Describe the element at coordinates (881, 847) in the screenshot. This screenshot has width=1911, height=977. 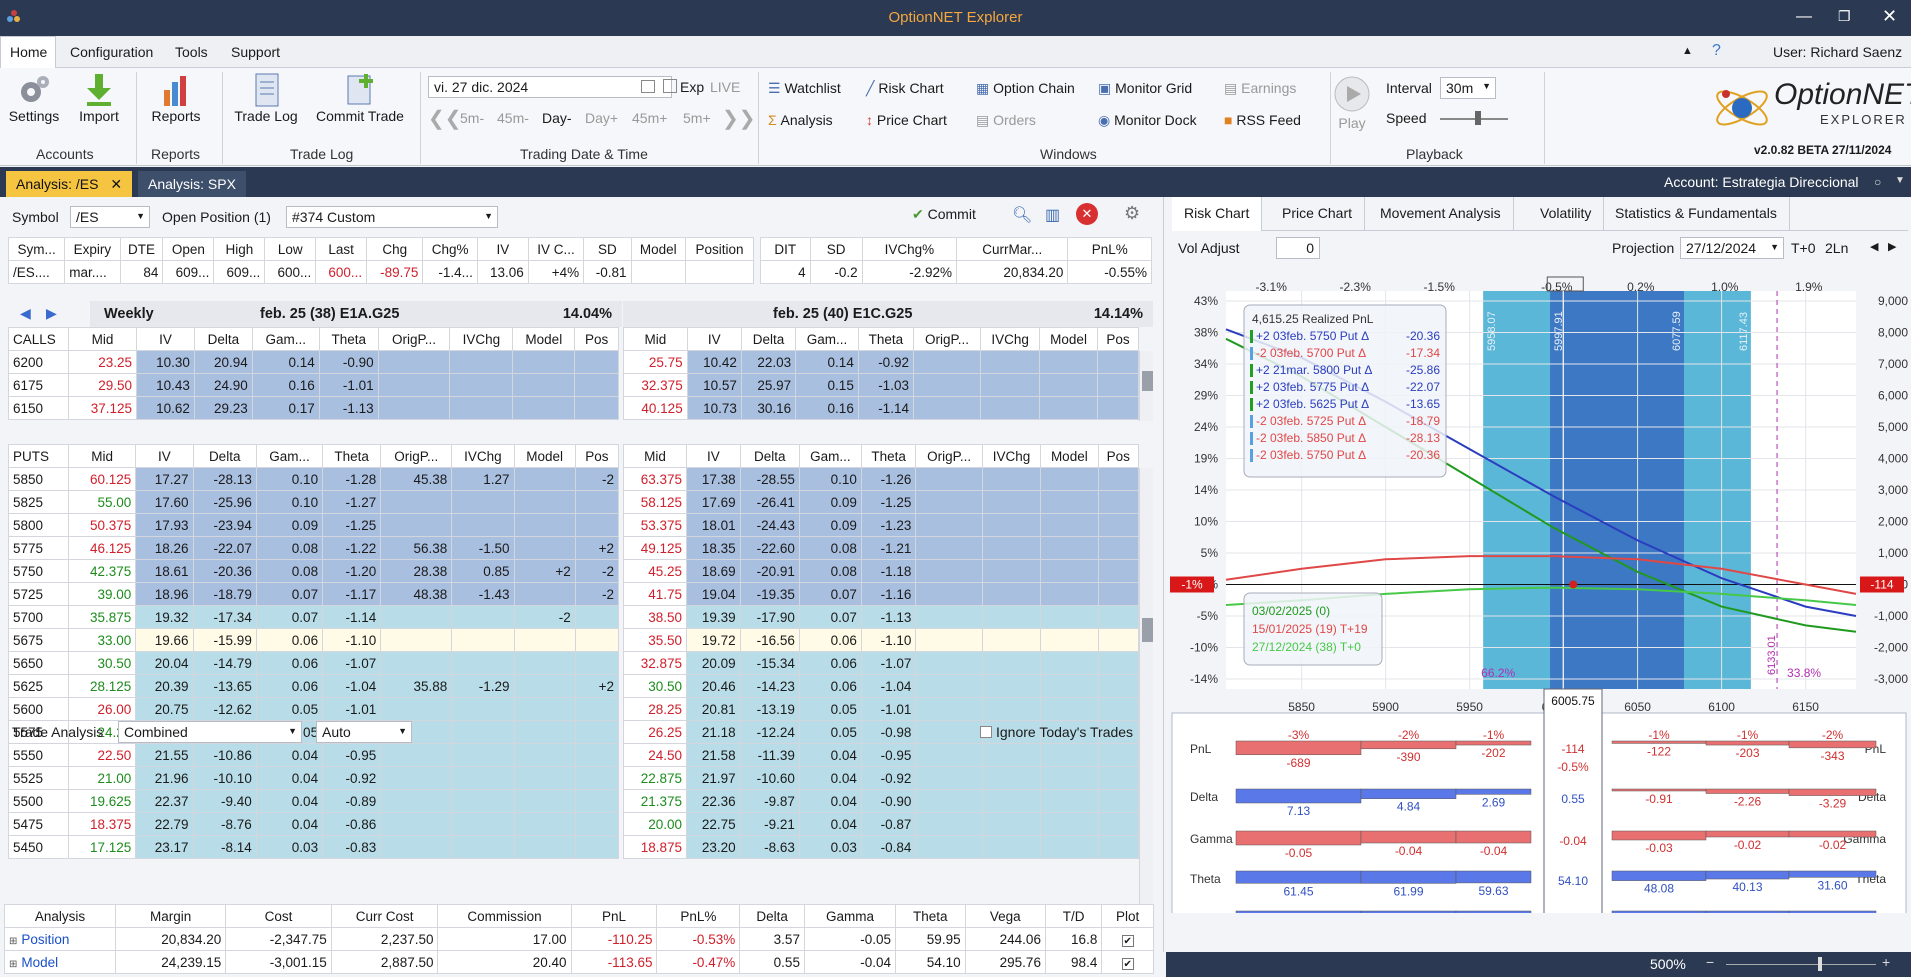
I see `option-row: 18.875 23.20 -8.63 0.03 -0.84` at that location.